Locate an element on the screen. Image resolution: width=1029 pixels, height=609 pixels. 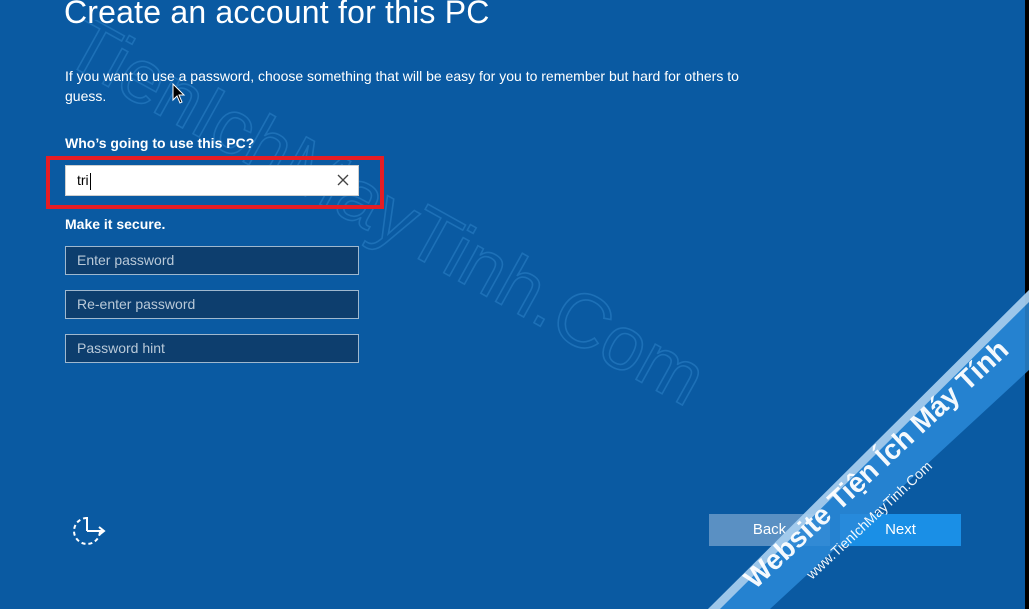
password-hint-input: Password hint is located at coordinates (212, 348).